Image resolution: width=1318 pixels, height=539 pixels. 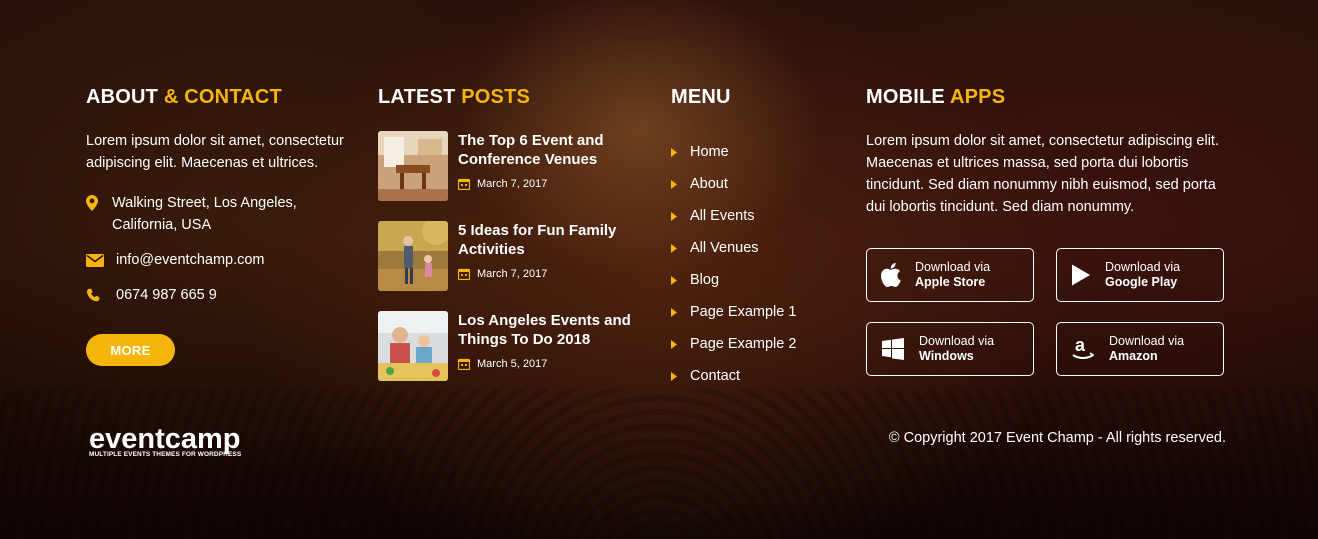 What do you see at coordinates (166, 295) in the screenshot?
I see `phone-text: 0674 987 665 9` at bounding box center [166, 295].